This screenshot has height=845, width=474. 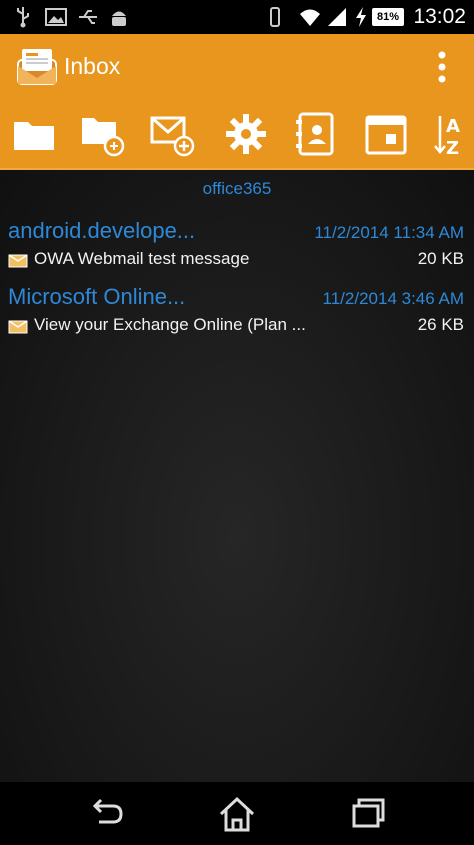 I want to click on compose-mail-icon, so click(x=172, y=134).